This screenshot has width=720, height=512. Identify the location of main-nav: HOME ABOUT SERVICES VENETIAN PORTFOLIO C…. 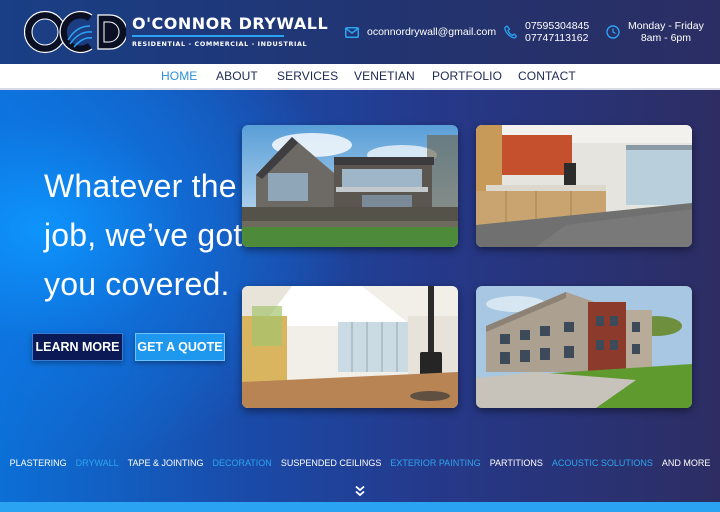
(360, 77).